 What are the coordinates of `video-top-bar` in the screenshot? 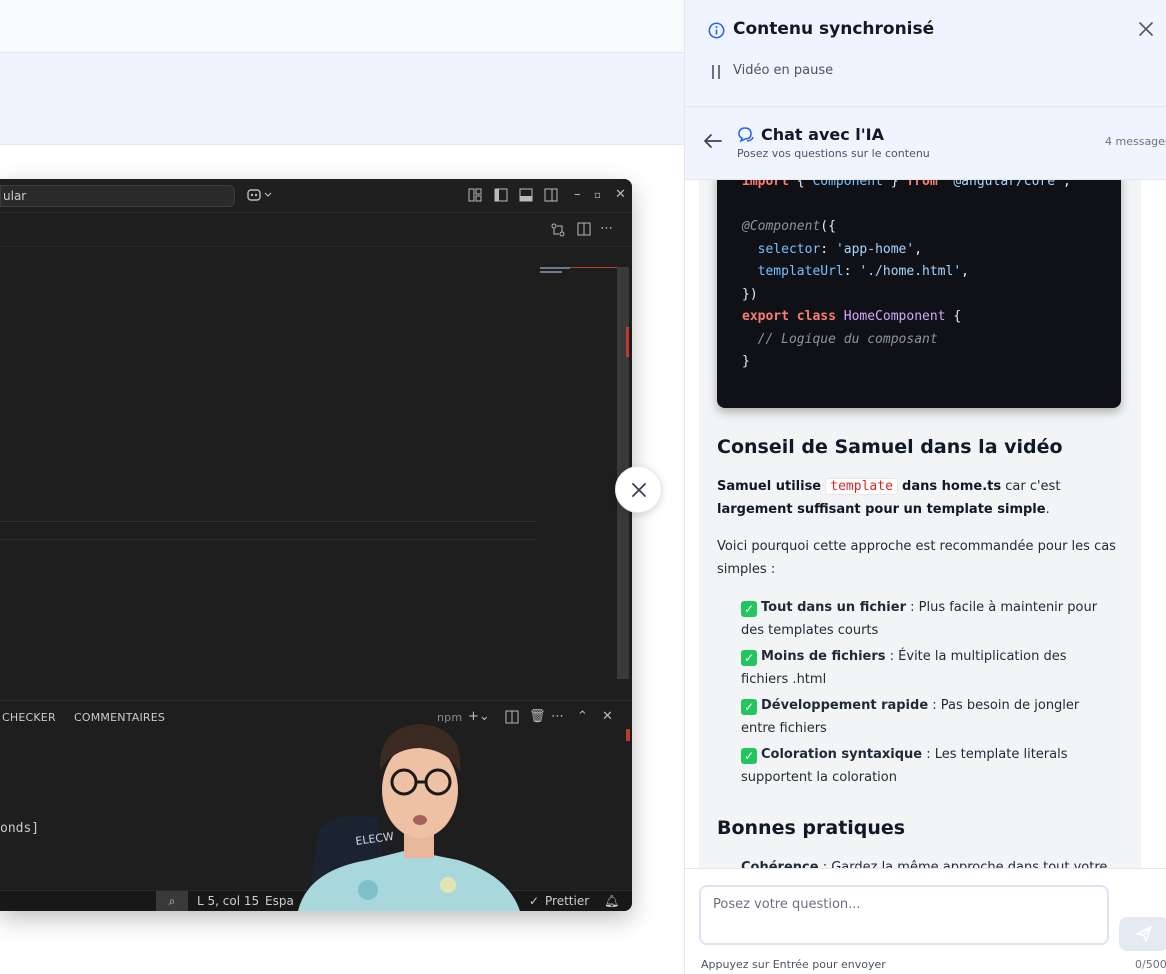 It's located at (342, 26).